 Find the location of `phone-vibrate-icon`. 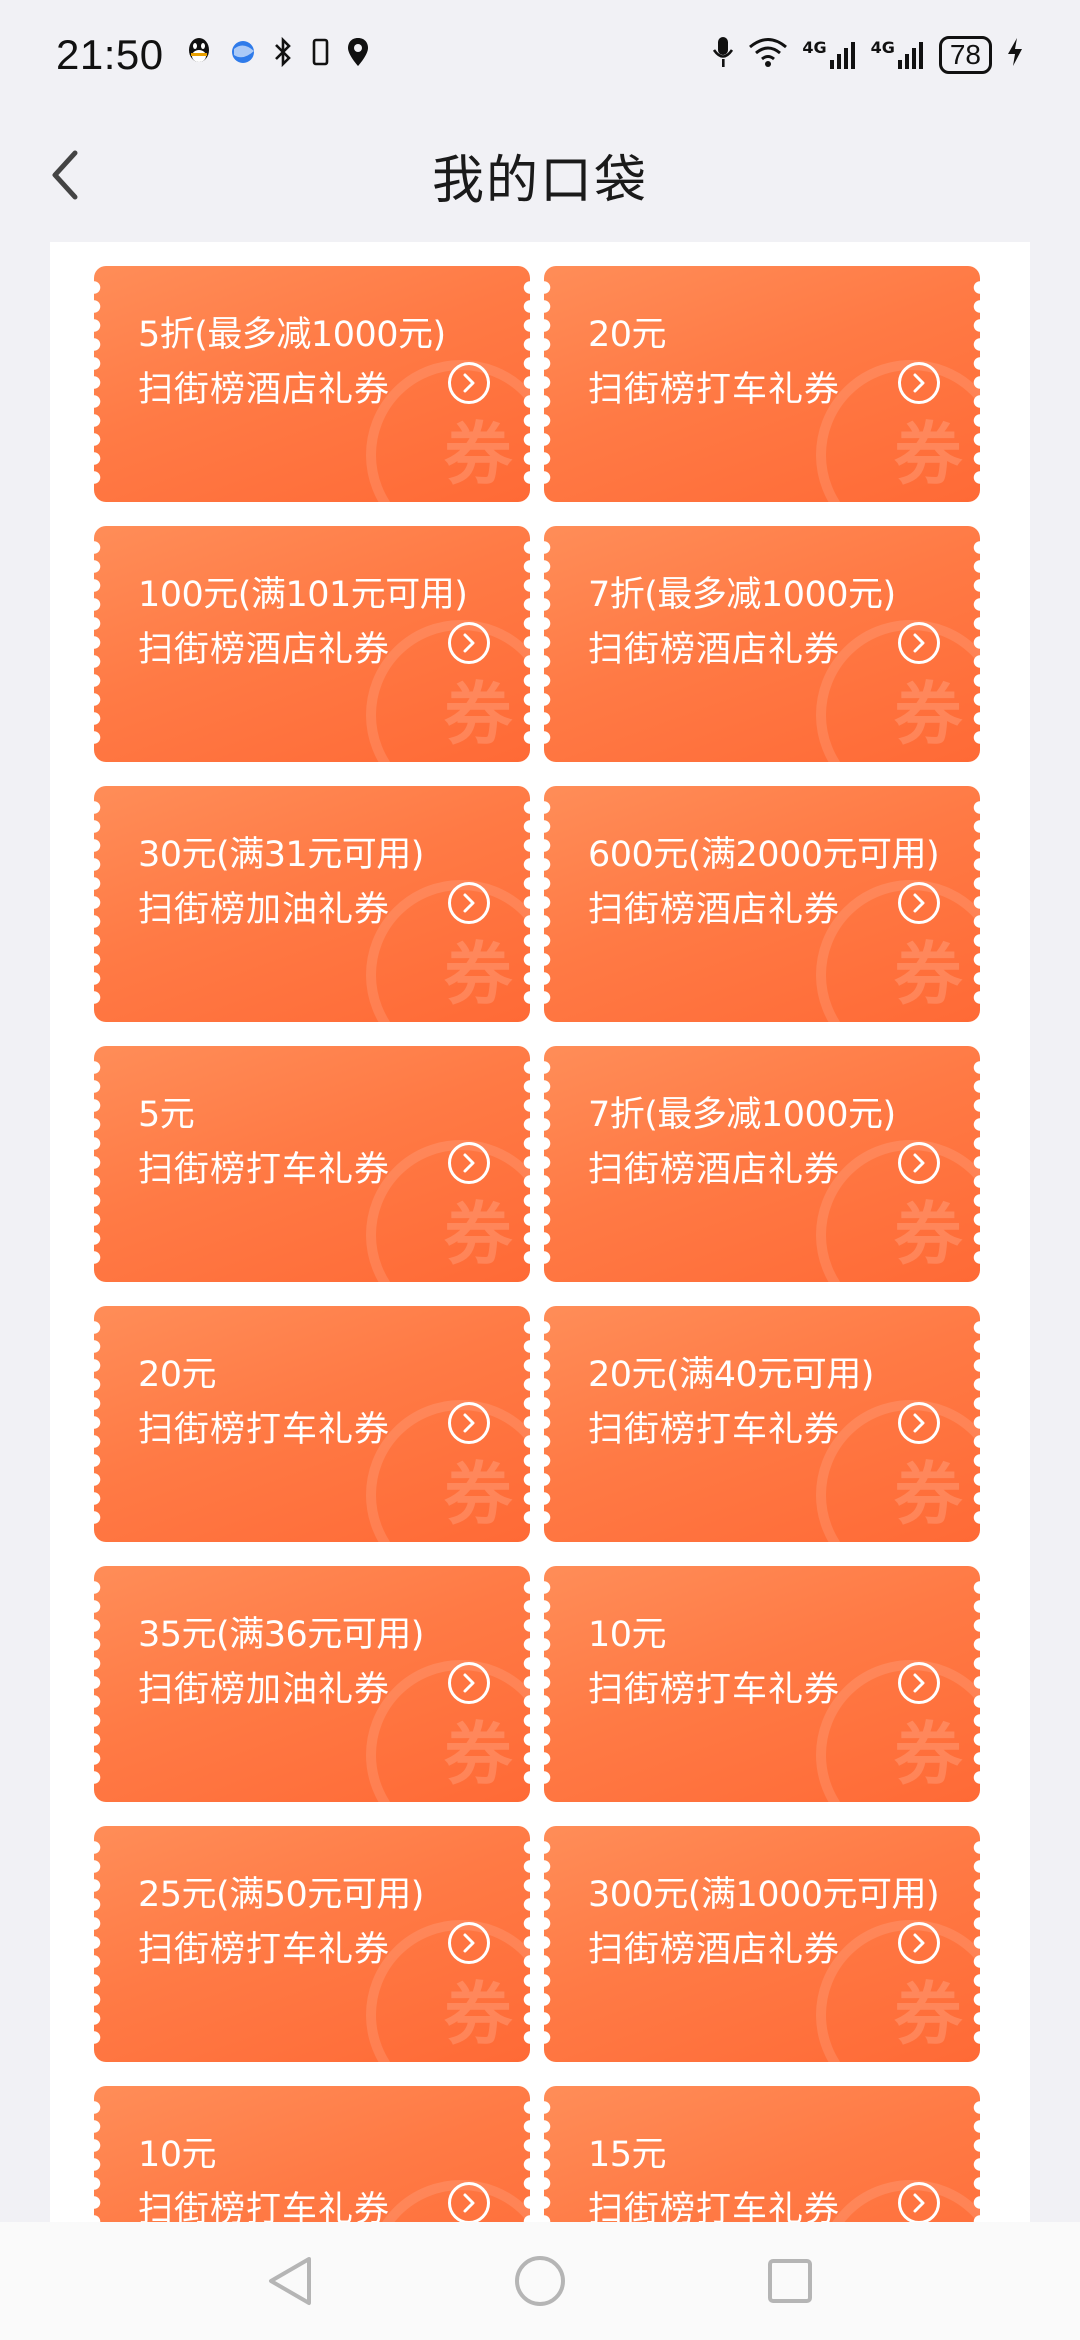

phone-vibrate-icon is located at coordinates (320, 55).